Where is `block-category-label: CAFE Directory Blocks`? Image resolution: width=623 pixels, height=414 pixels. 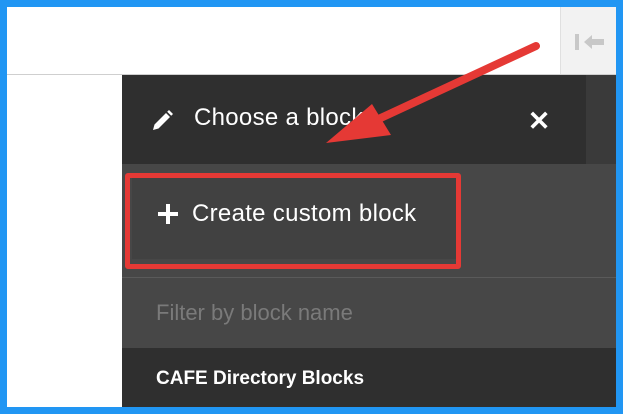 block-category-label: CAFE Directory Blocks is located at coordinates (260, 378).